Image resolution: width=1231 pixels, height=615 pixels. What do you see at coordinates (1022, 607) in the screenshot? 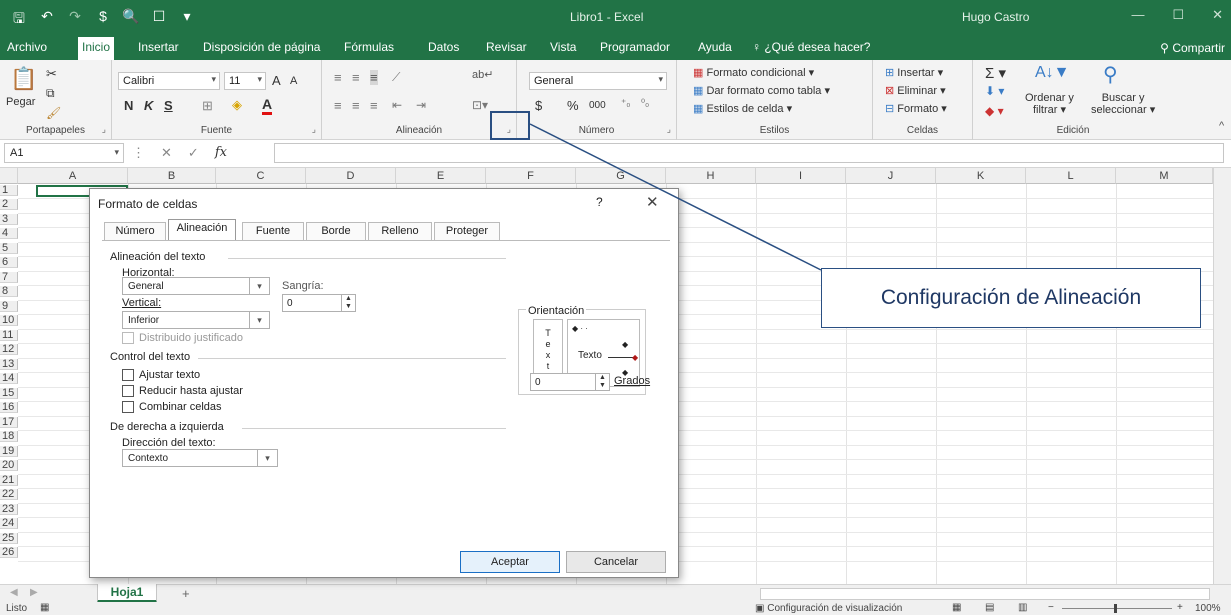
I see `page-break-icon: ▥` at bounding box center [1022, 607].